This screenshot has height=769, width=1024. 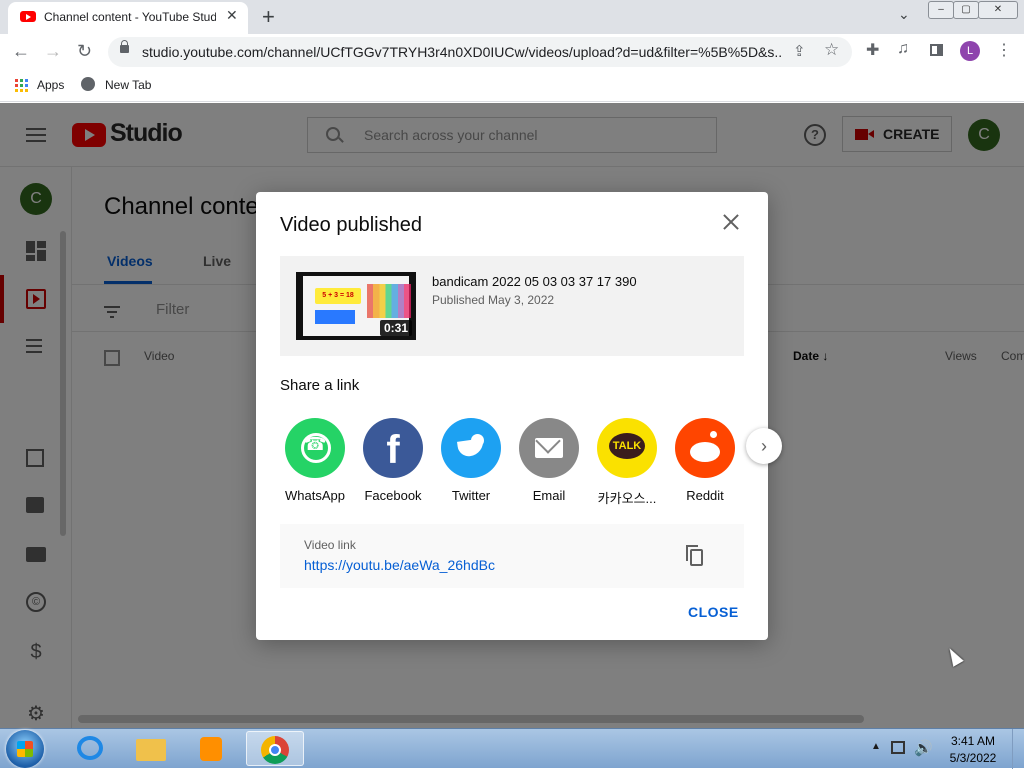 I want to click on lock-icon, so click(x=124, y=46).